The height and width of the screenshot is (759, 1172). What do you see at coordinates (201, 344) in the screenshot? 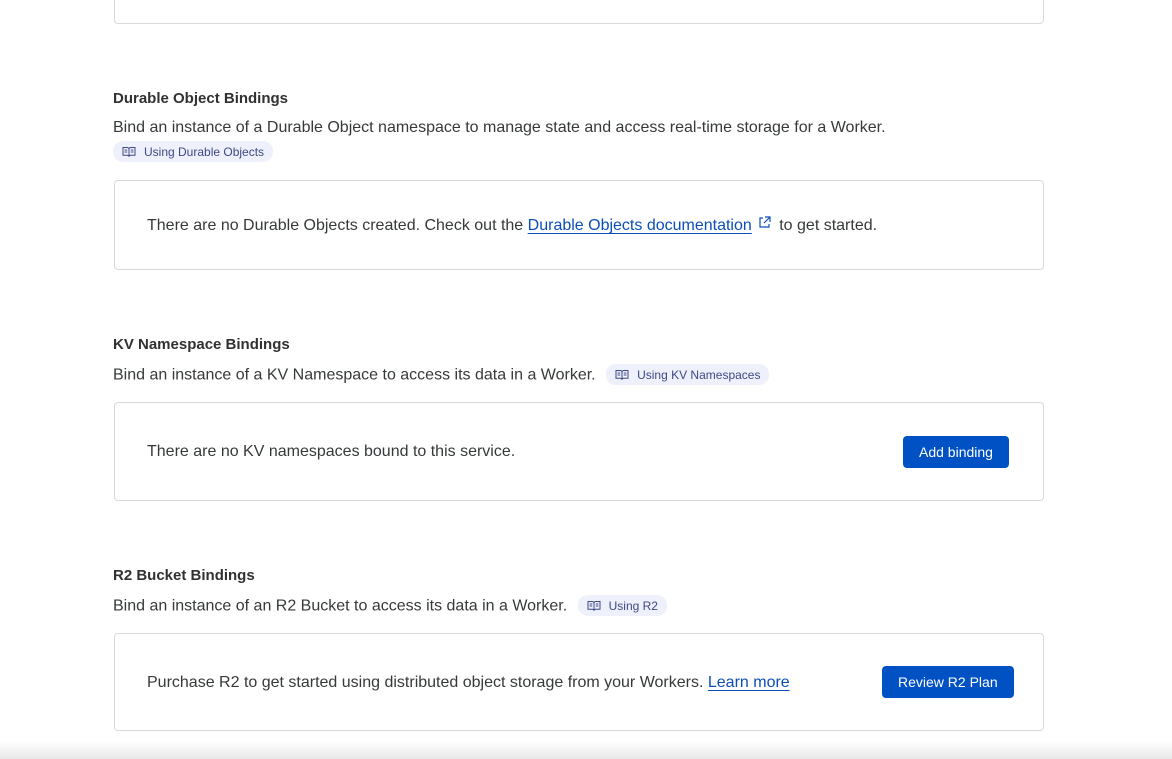
I see `kv-title: KV Namespace Bindings` at bounding box center [201, 344].